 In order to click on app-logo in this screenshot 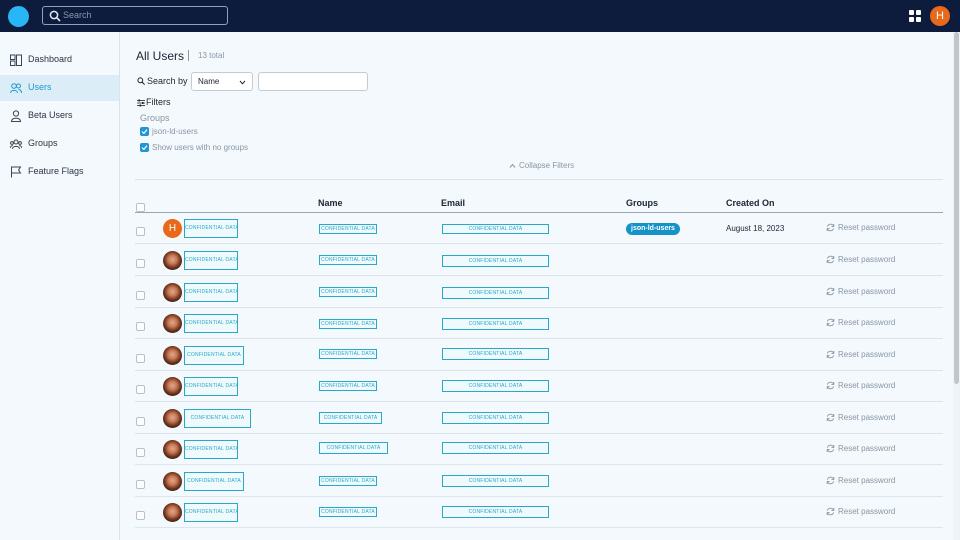, I will do `click(18, 16)`.